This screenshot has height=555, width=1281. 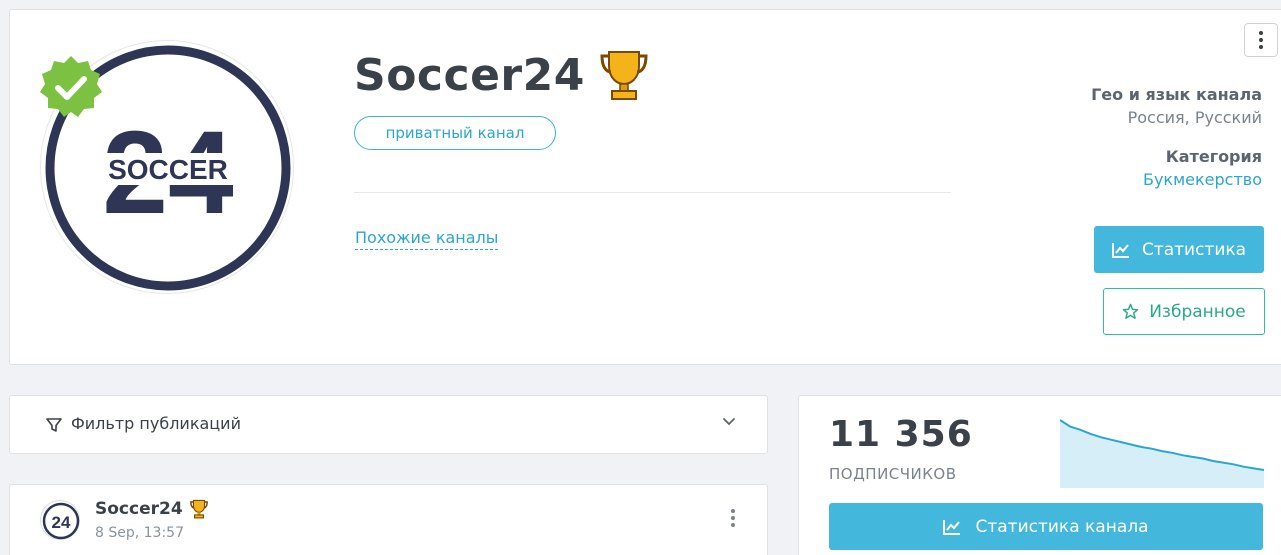 I want to click on geo-language-block: Гео и язык канала Россия, Русский, so click(x=1132, y=106).